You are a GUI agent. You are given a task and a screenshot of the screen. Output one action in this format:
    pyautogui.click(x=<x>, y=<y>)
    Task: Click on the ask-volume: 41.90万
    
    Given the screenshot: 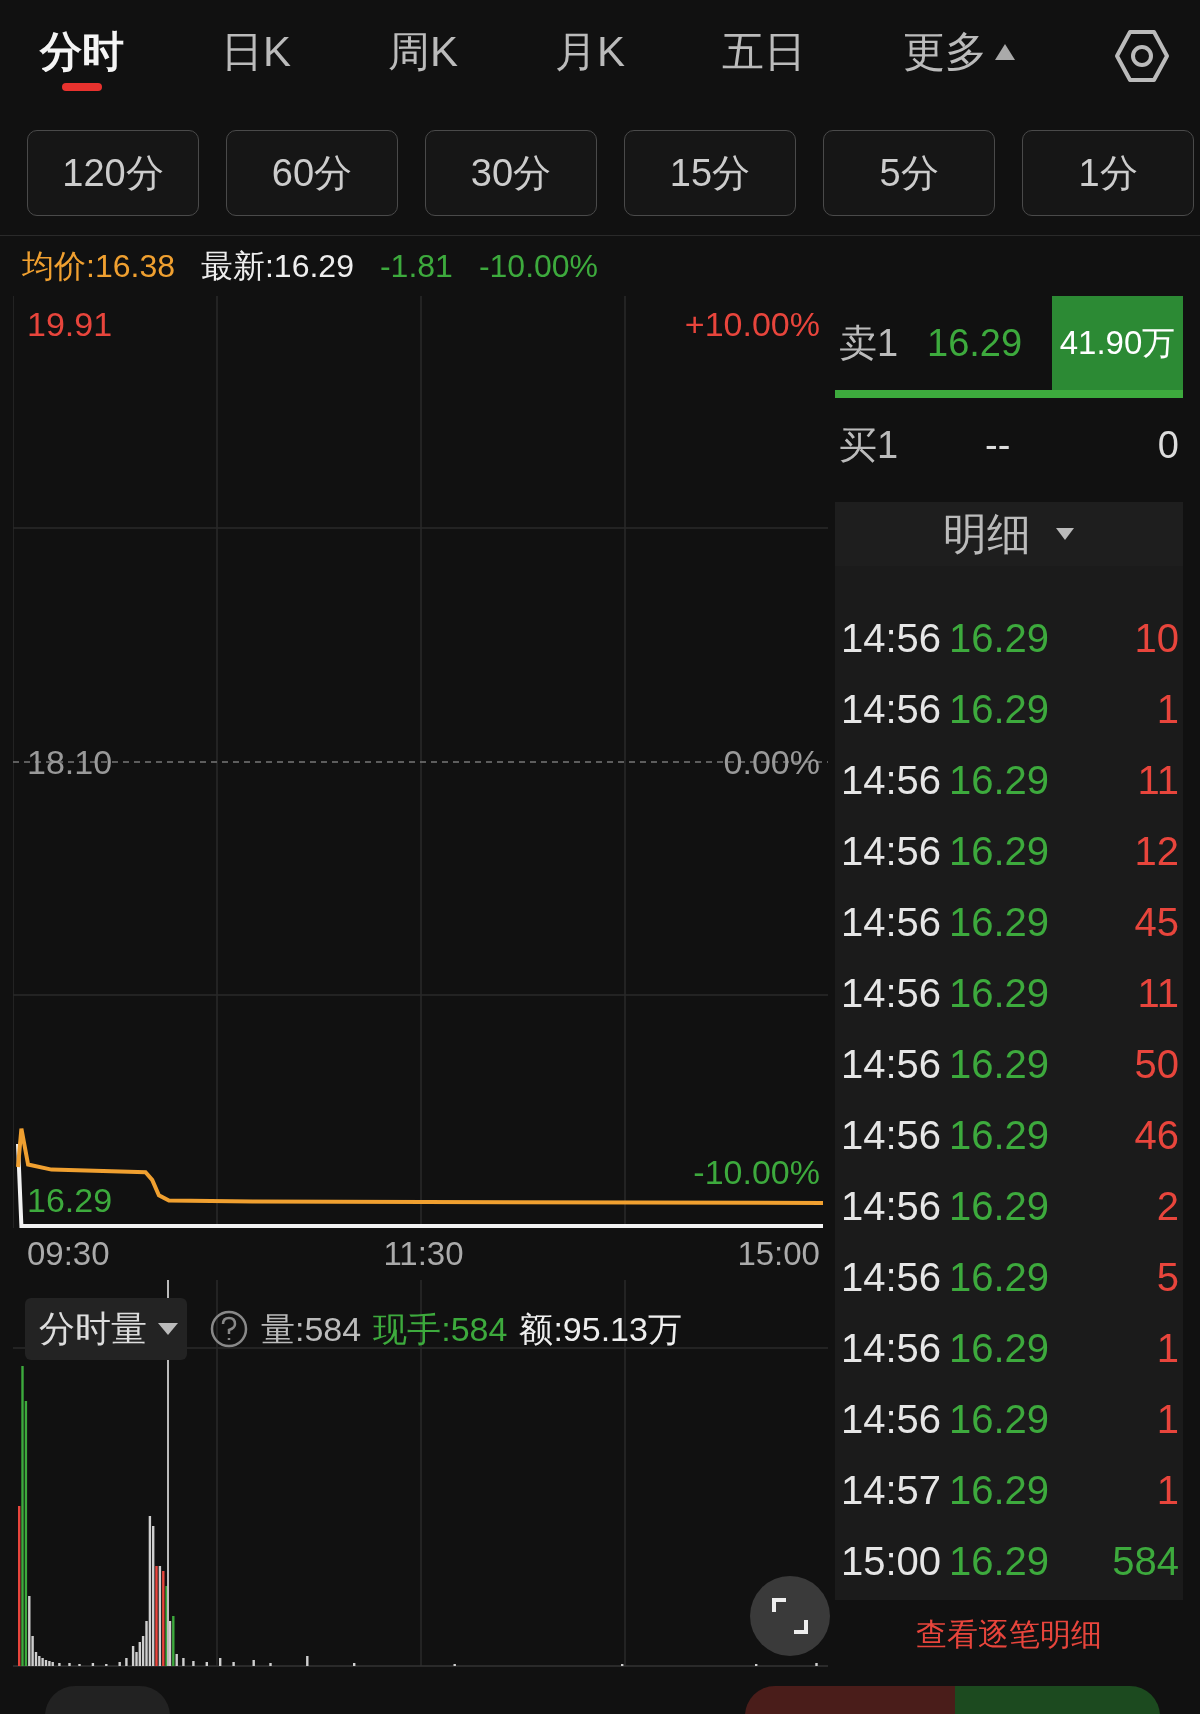 What is the action you would take?
    pyautogui.click(x=1117, y=343)
    